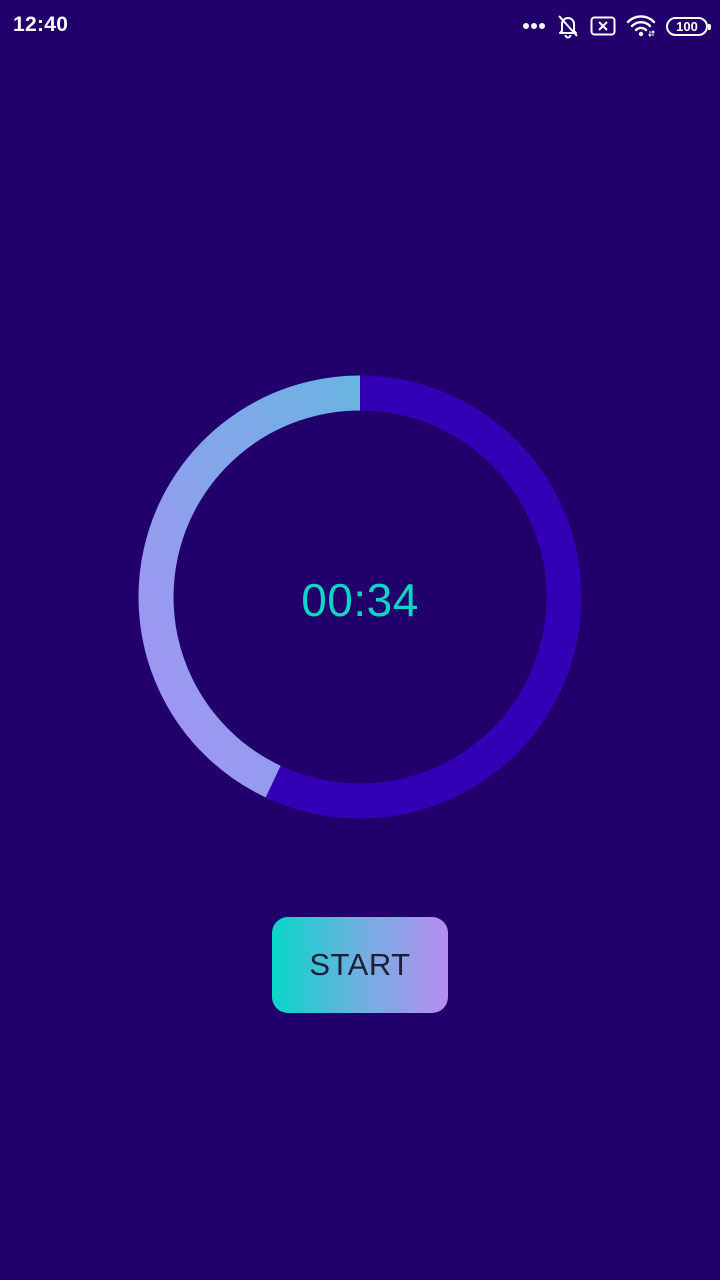  Describe the element at coordinates (360, 965) in the screenshot. I see `start-button: START` at that location.